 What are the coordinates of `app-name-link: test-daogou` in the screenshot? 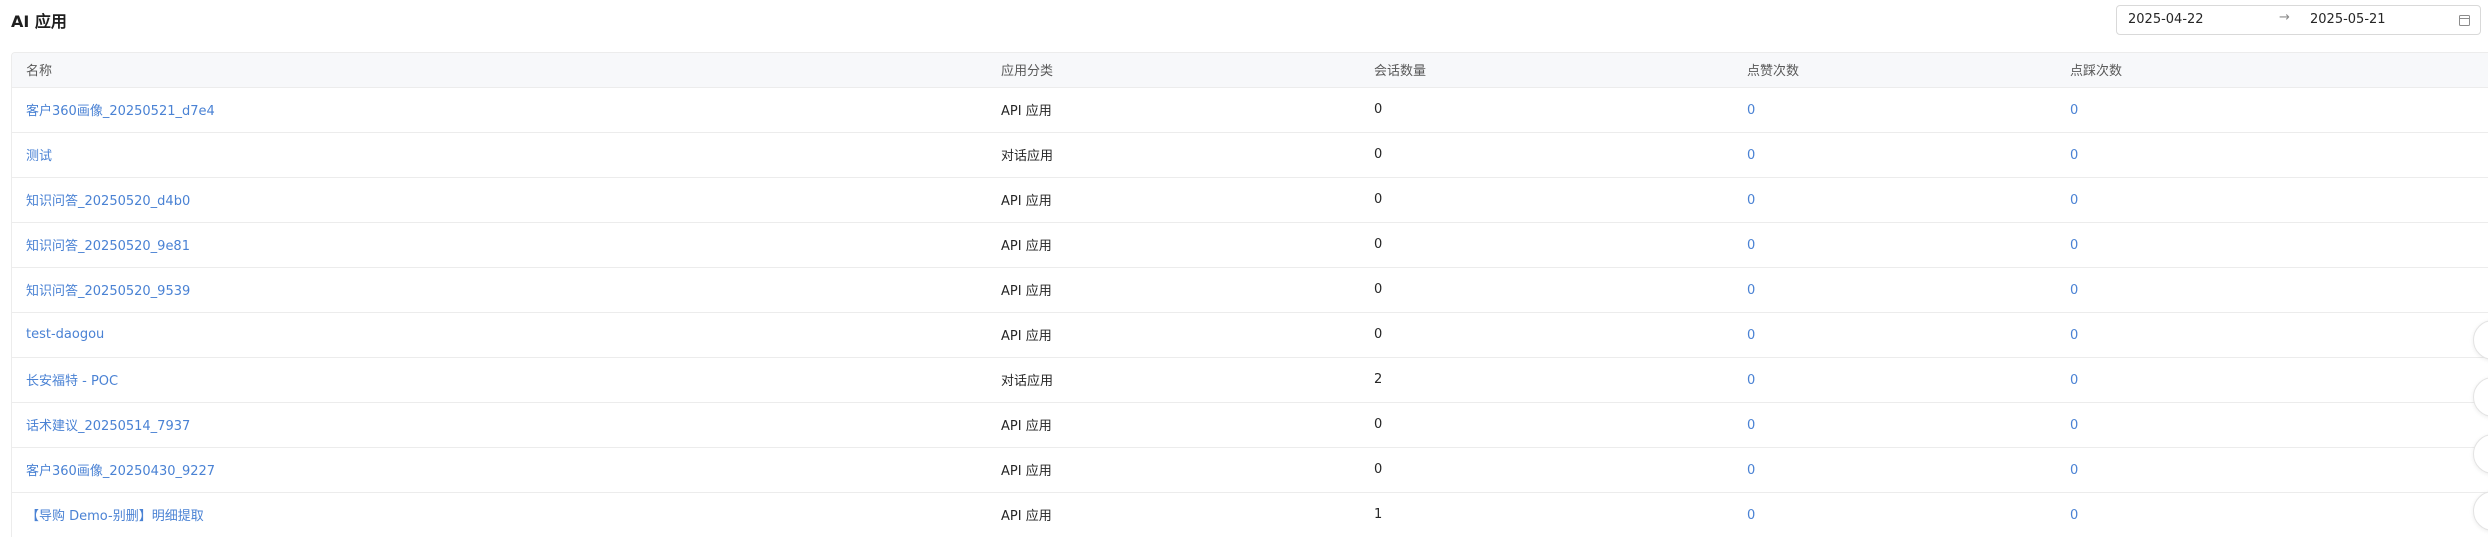 It's located at (499, 335).